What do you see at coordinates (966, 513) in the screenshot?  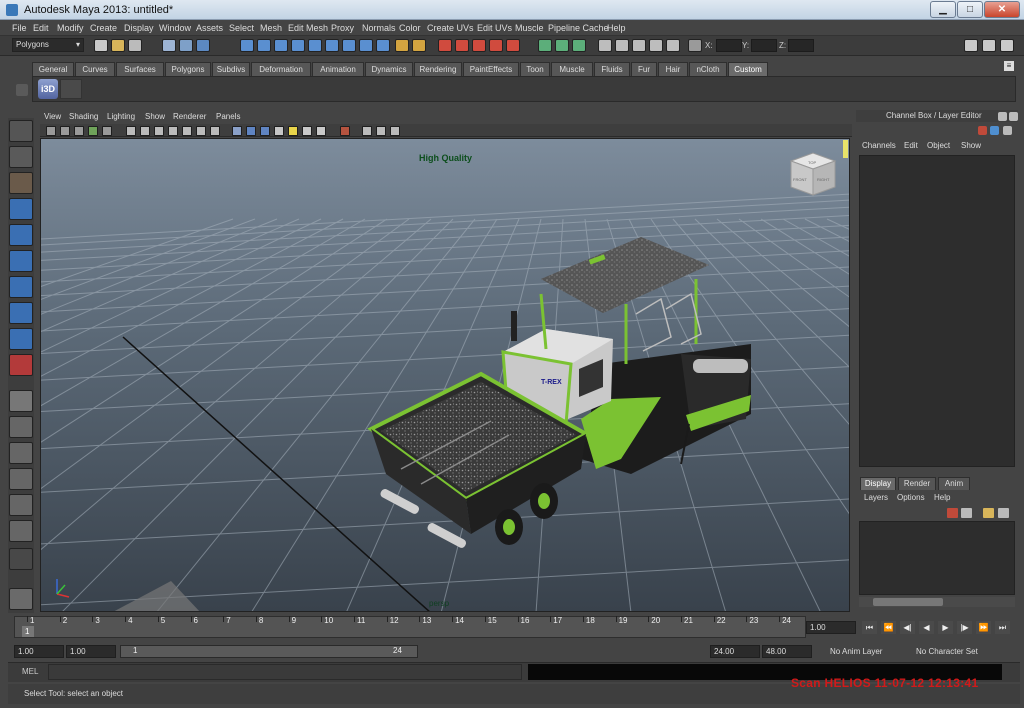 I see `move-layer-down-icon` at bounding box center [966, 513].